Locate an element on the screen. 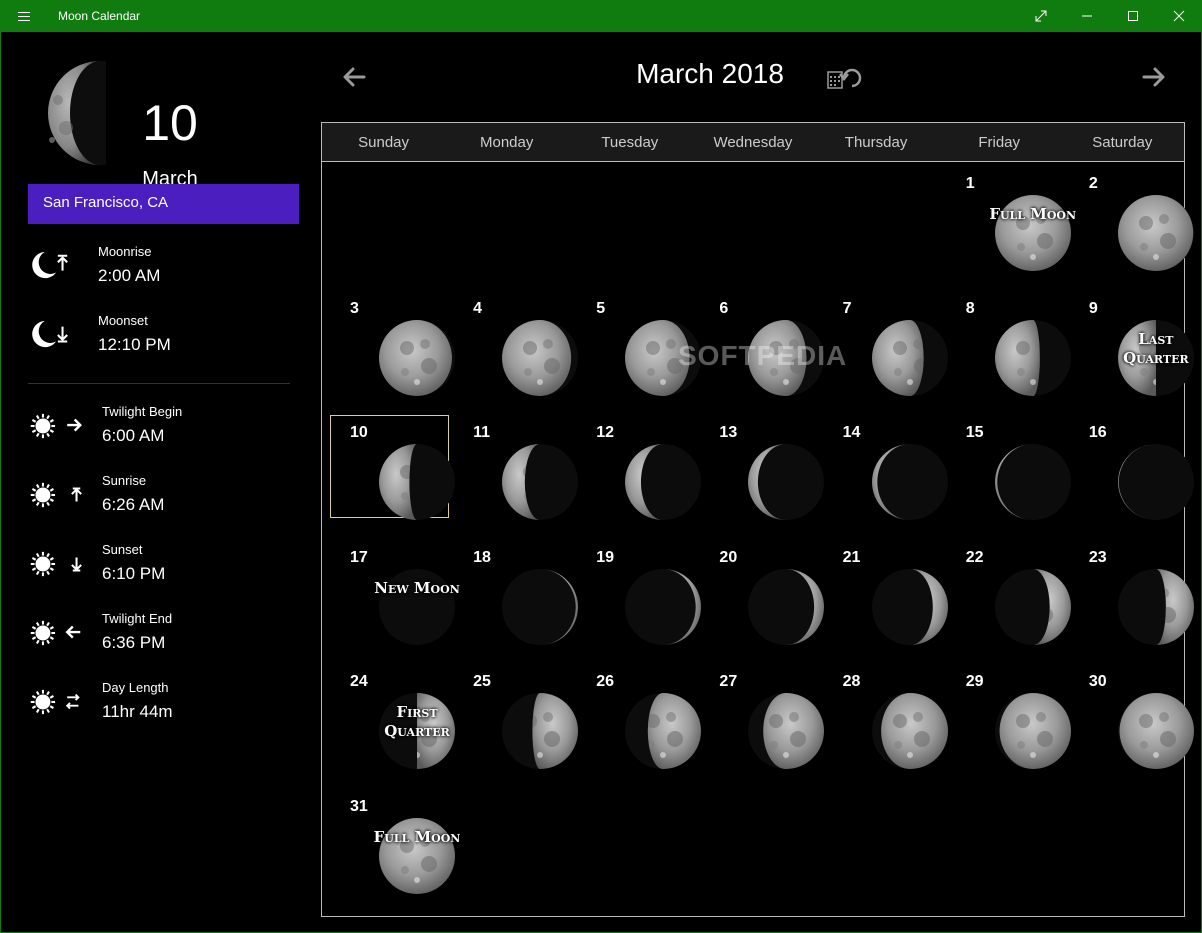  calendar-day-cell: 11 is located at coordinates (526, 481).